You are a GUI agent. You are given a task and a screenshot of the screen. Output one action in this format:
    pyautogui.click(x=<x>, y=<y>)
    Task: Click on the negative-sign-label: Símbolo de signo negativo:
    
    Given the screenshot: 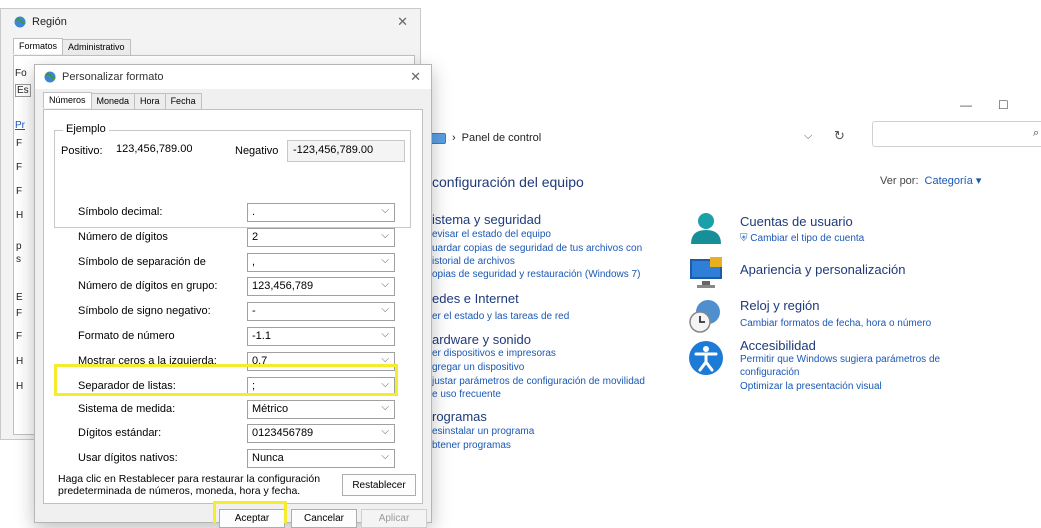 What is the action you would take?
    pyautogui.click(x=144, y=311)
    